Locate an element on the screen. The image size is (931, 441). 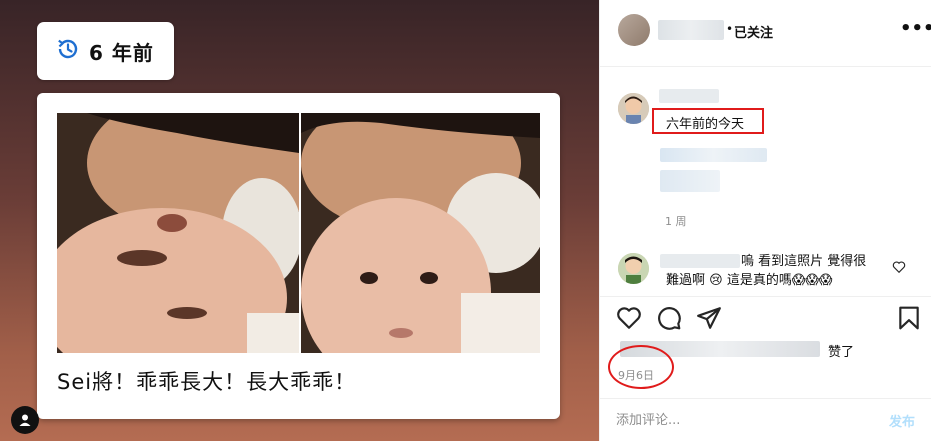
comment-bubble-icon is located at coordinates (669, 318).